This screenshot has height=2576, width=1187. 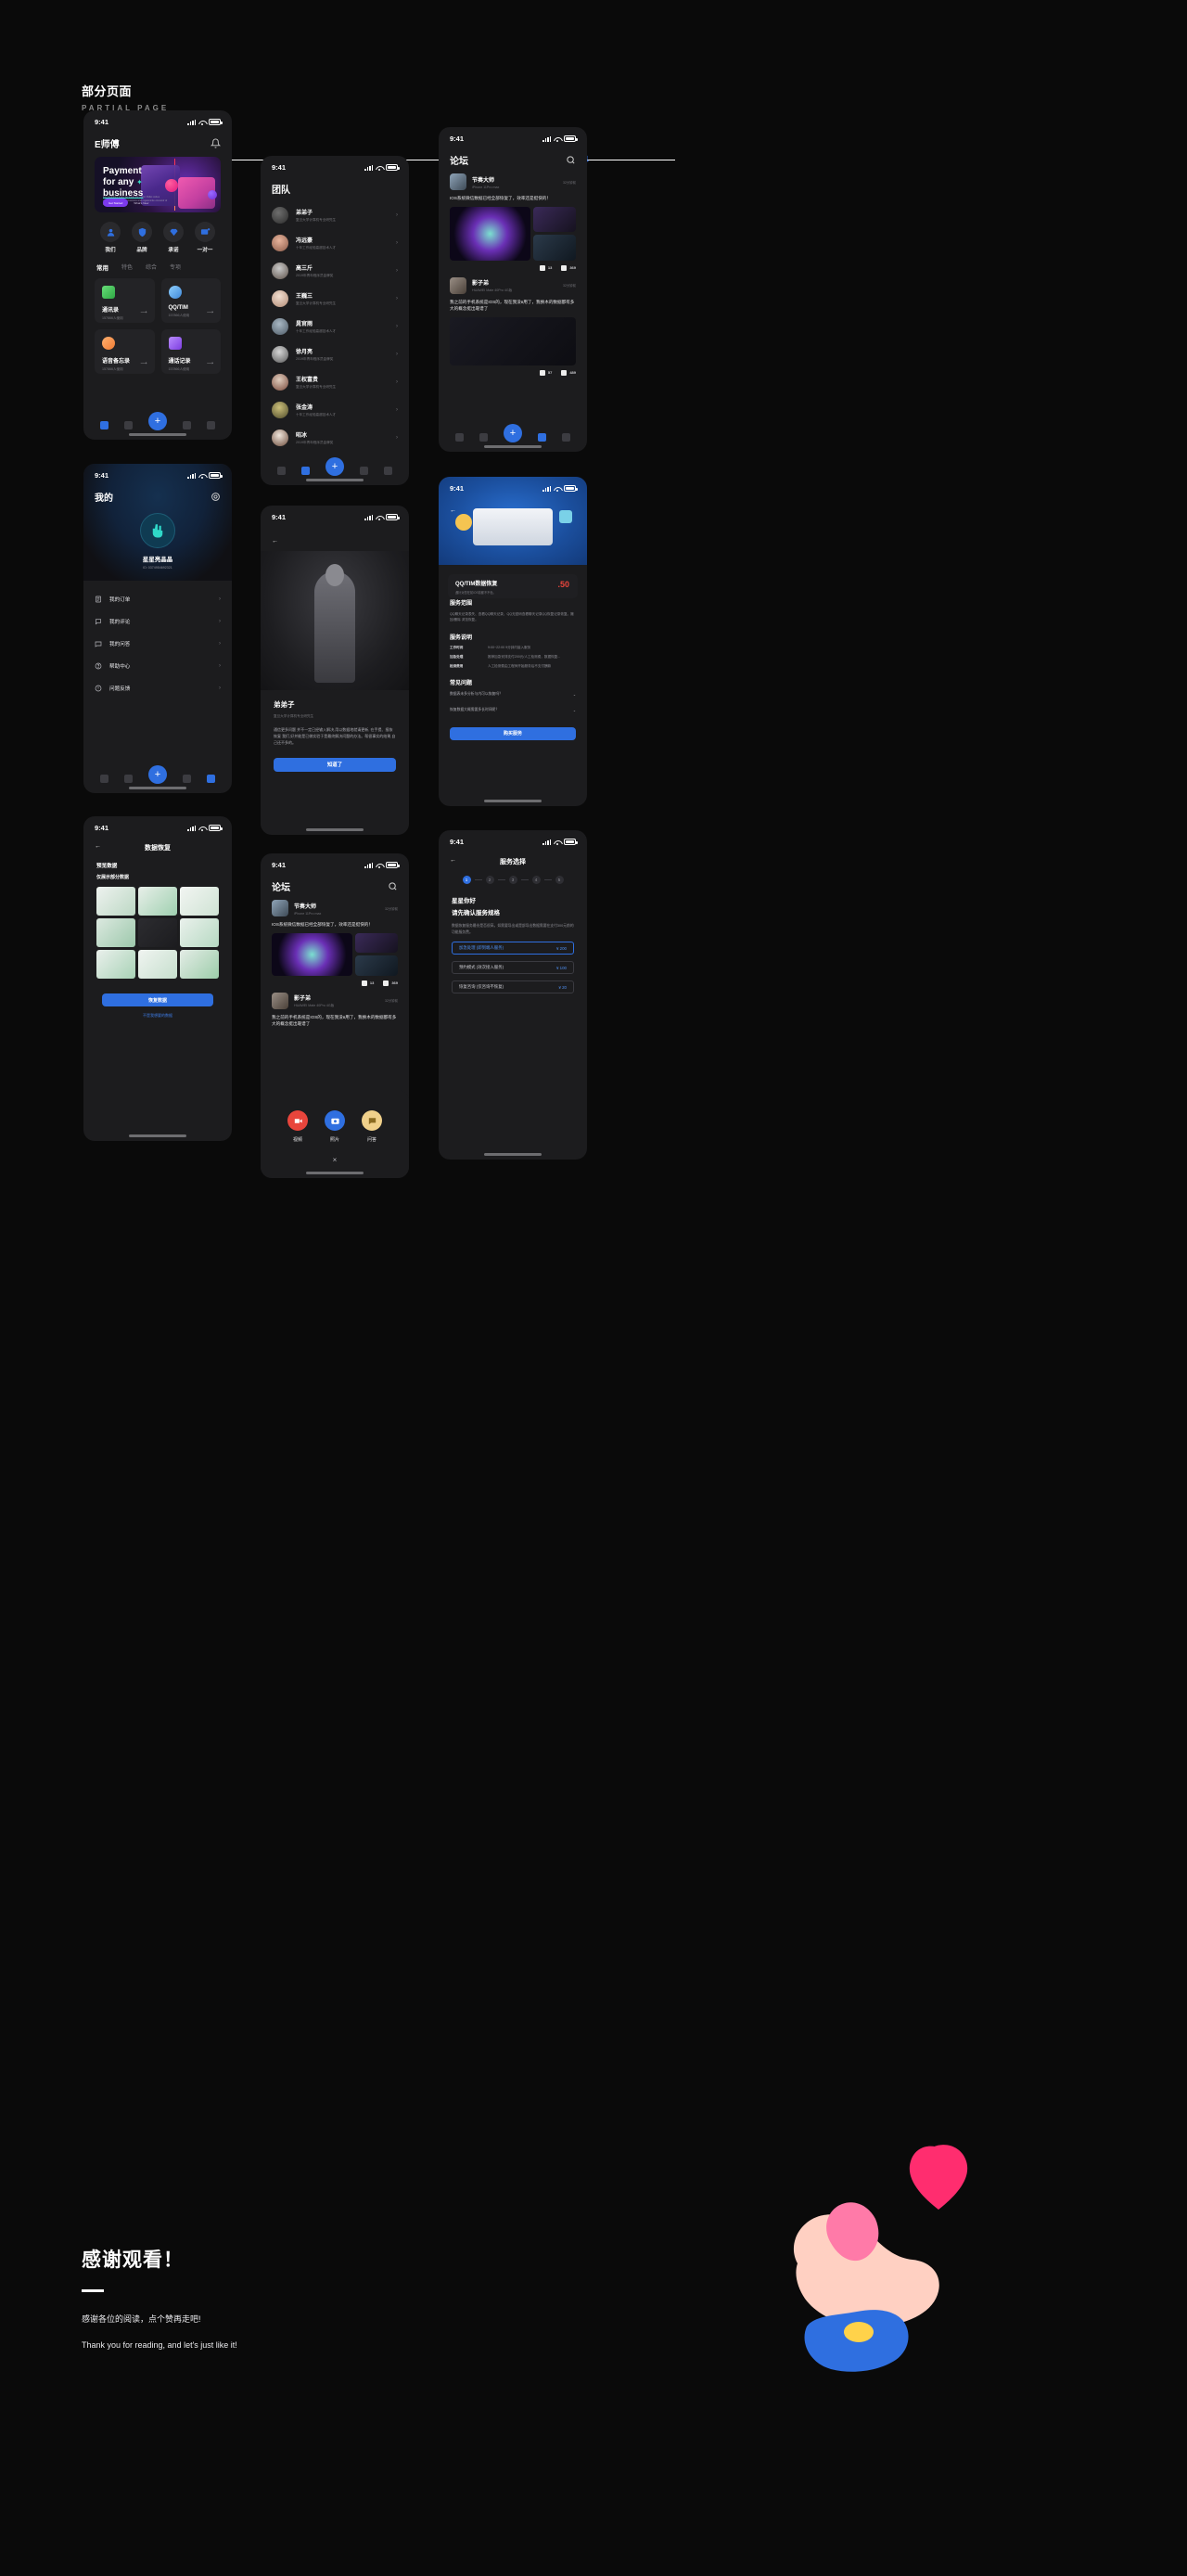 What do you see at coordinates (372, 1126) in the screenshot?
I see `action-qa: 问答` at bounding box center [372, 1126].